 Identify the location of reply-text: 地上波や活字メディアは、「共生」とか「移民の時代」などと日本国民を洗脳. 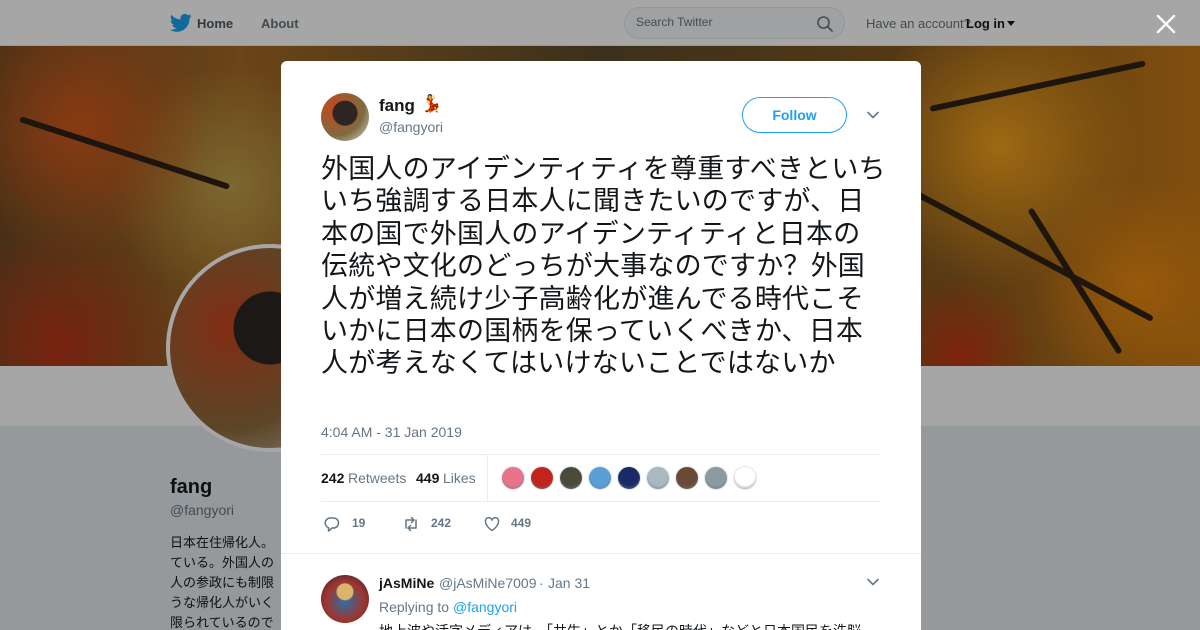
(629, 626).